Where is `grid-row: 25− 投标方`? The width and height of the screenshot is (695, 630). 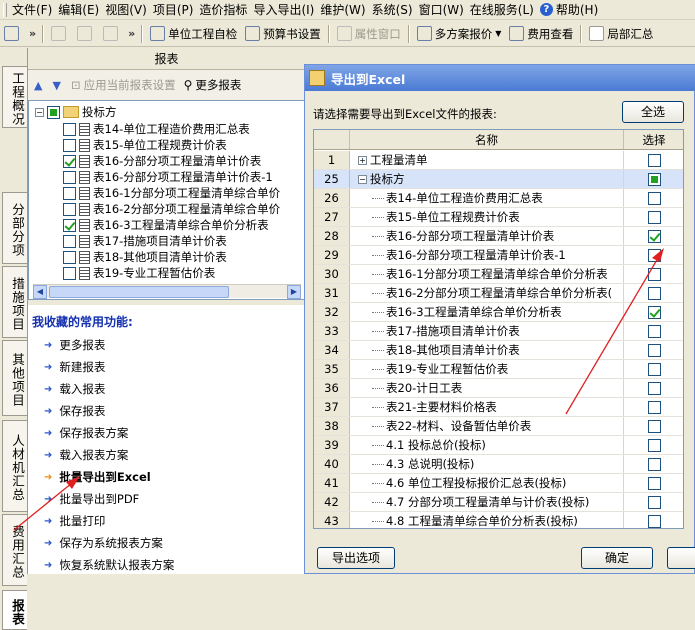
grid-row: 25− 投标方 is located at coordinates (498, 179).